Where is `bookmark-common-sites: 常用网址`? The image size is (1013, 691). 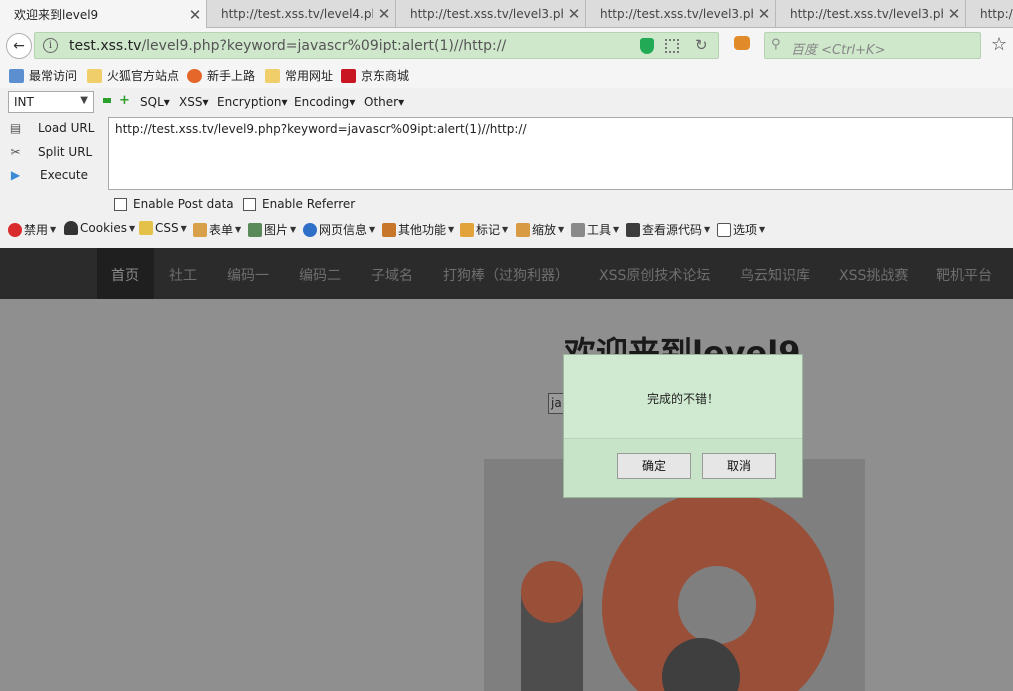
bookmark-common-sites: 常用网址 is located at coordinates (299, 75).